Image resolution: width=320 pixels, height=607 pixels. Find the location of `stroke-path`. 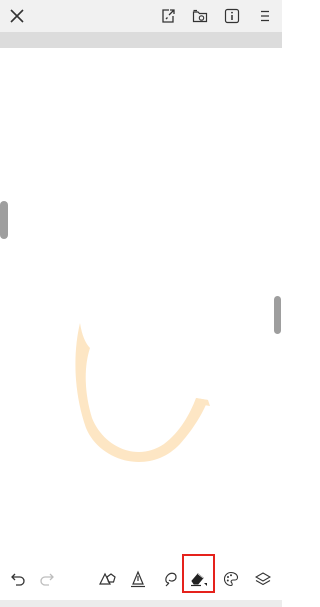

stroke-path is located at coordinates (141, 392).